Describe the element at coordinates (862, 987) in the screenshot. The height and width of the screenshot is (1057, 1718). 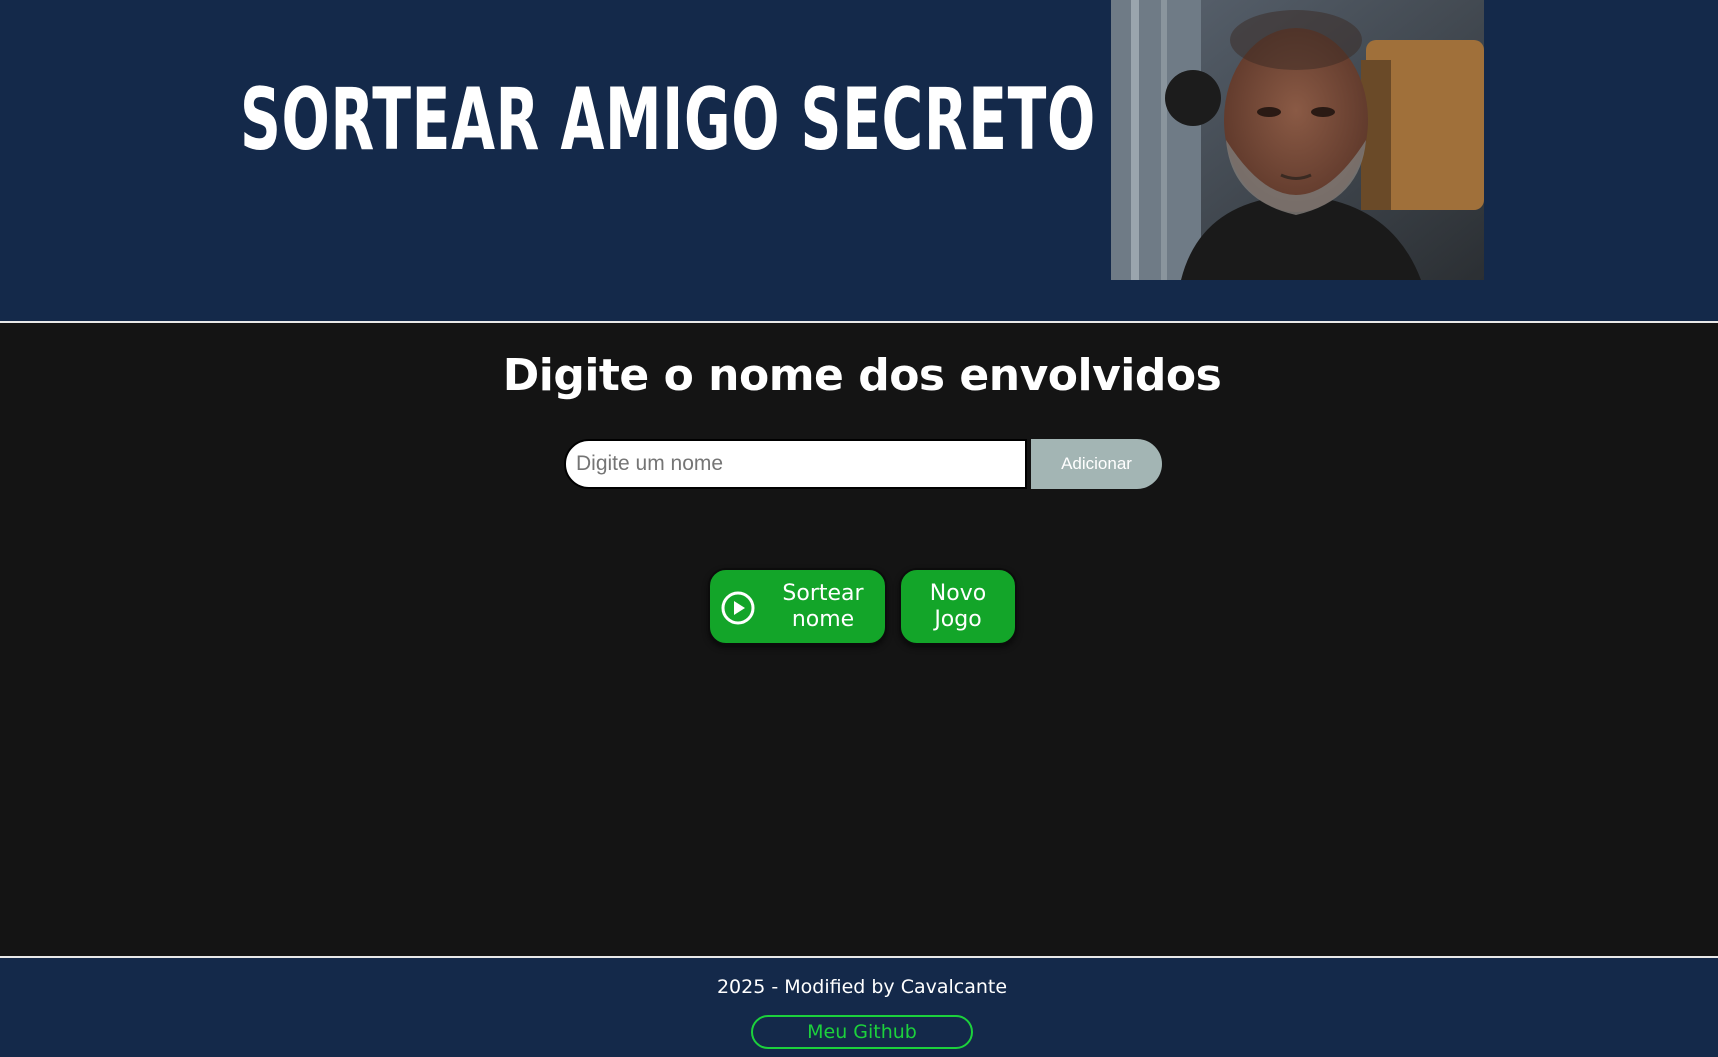
I see `footer-credit: 2025 - Modified by Cavalcante` at that location.